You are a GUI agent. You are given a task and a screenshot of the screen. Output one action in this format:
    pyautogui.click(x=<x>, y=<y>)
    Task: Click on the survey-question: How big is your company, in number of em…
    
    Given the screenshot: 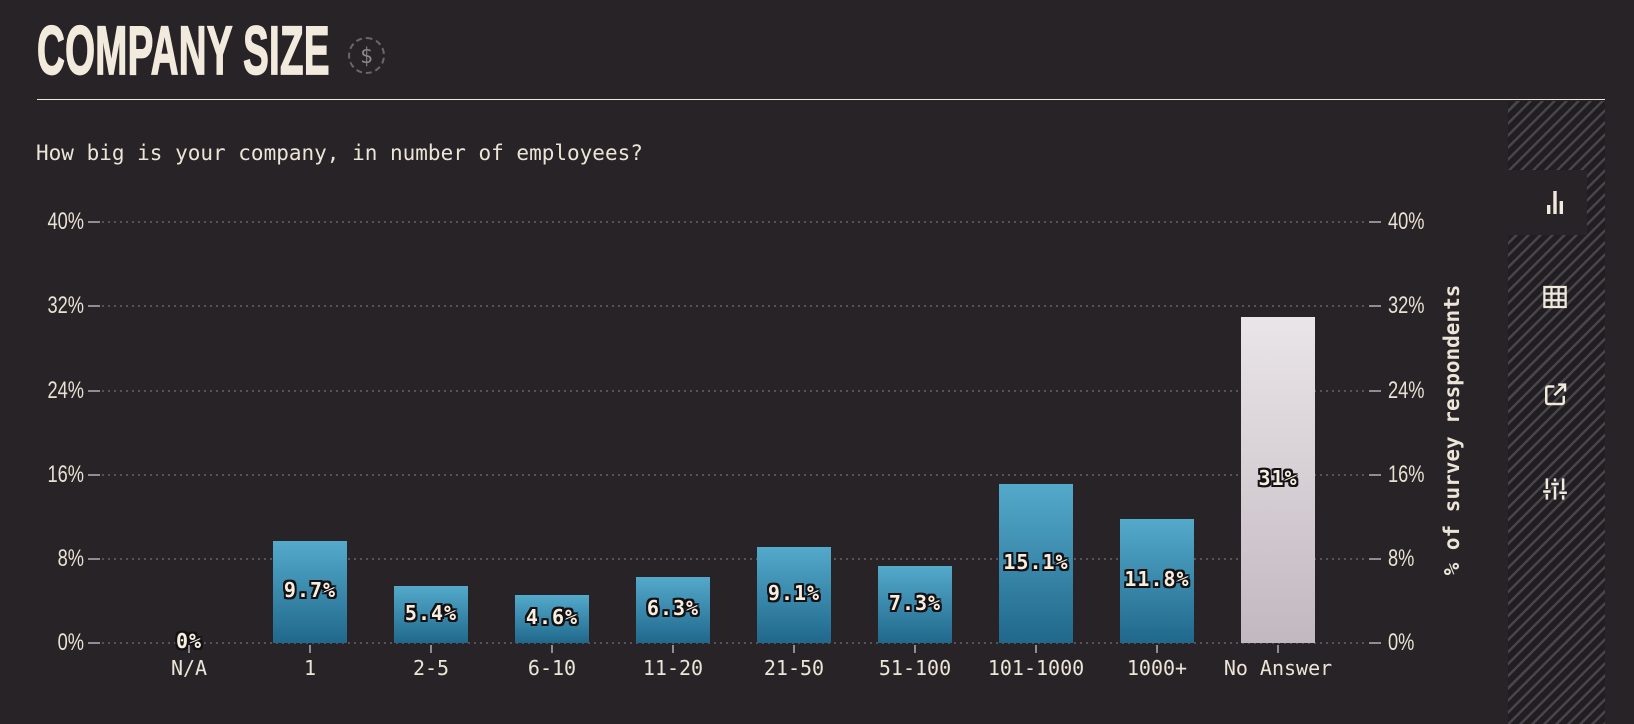 What is the action you would take?
    pyautogui.click(x=339, y=153)
    